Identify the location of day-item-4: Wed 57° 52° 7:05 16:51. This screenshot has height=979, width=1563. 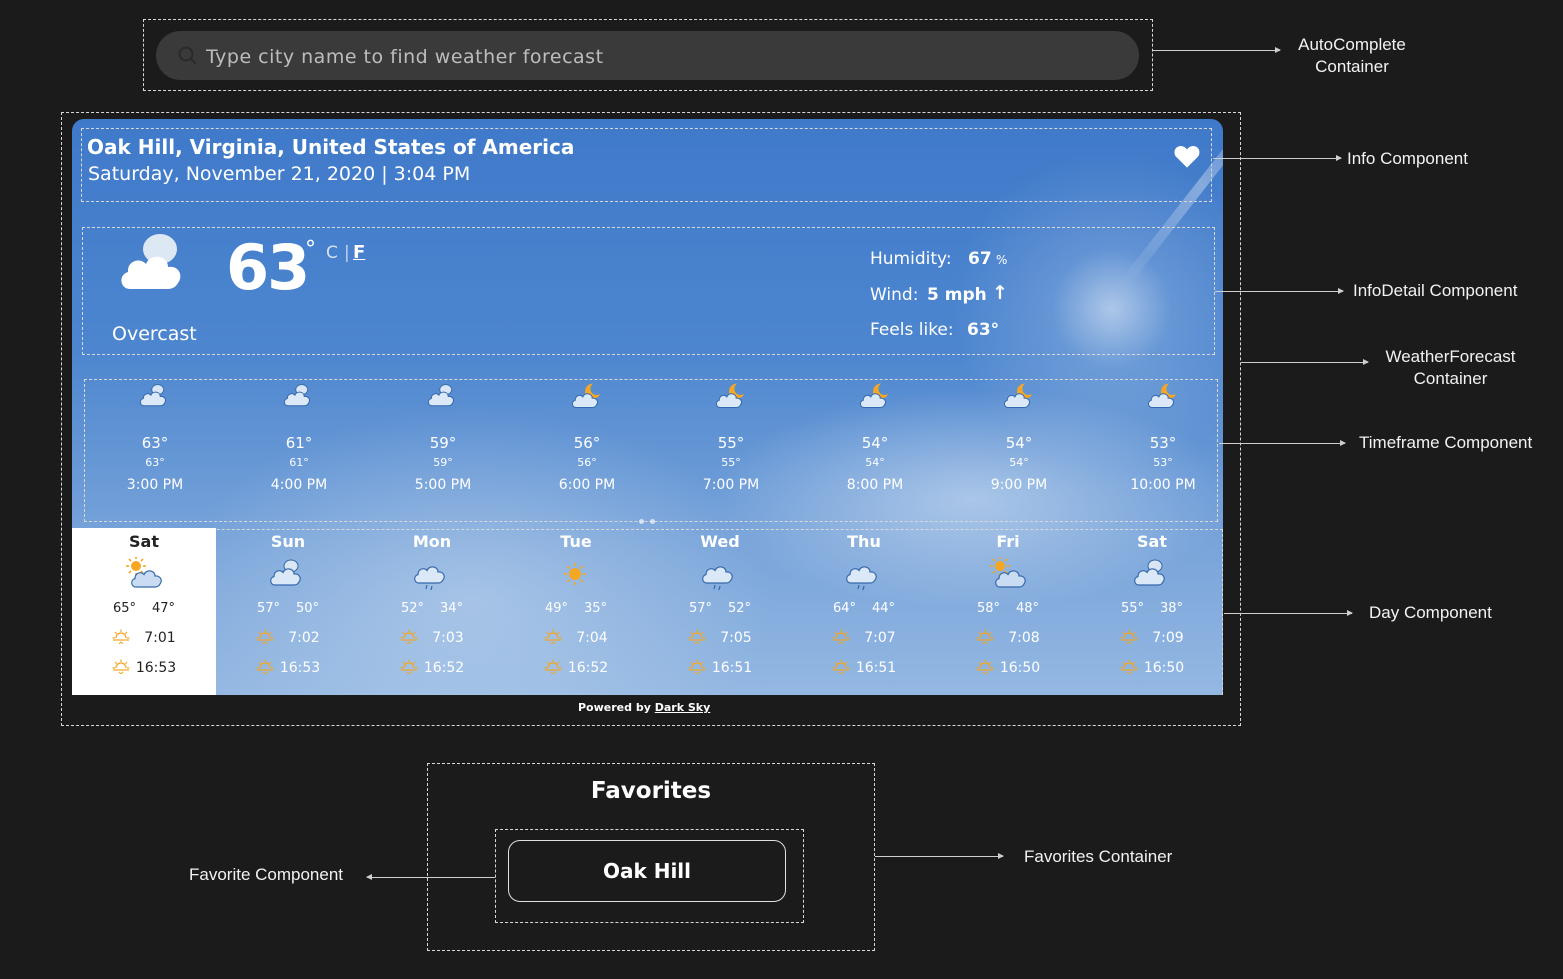
(720, 611).